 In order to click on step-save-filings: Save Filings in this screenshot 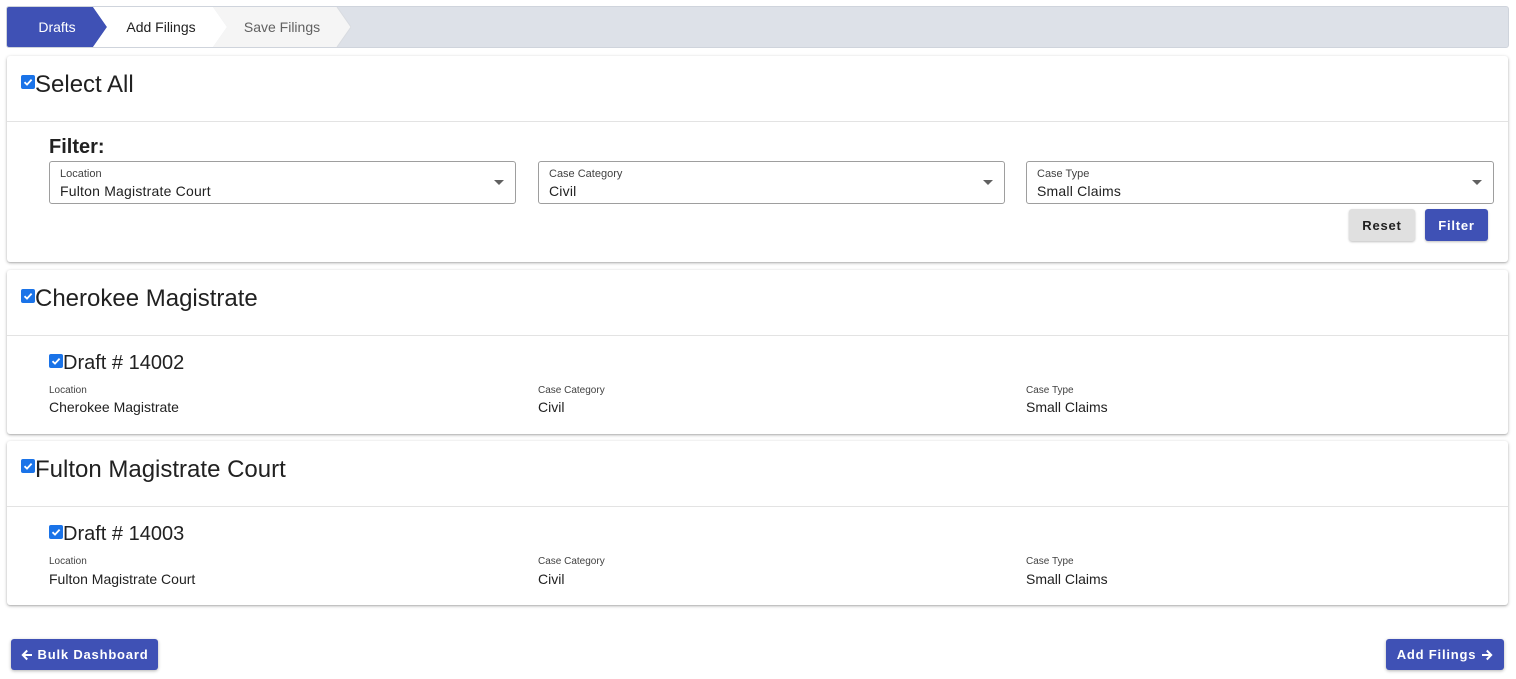, I will do `click(282, 27)`.